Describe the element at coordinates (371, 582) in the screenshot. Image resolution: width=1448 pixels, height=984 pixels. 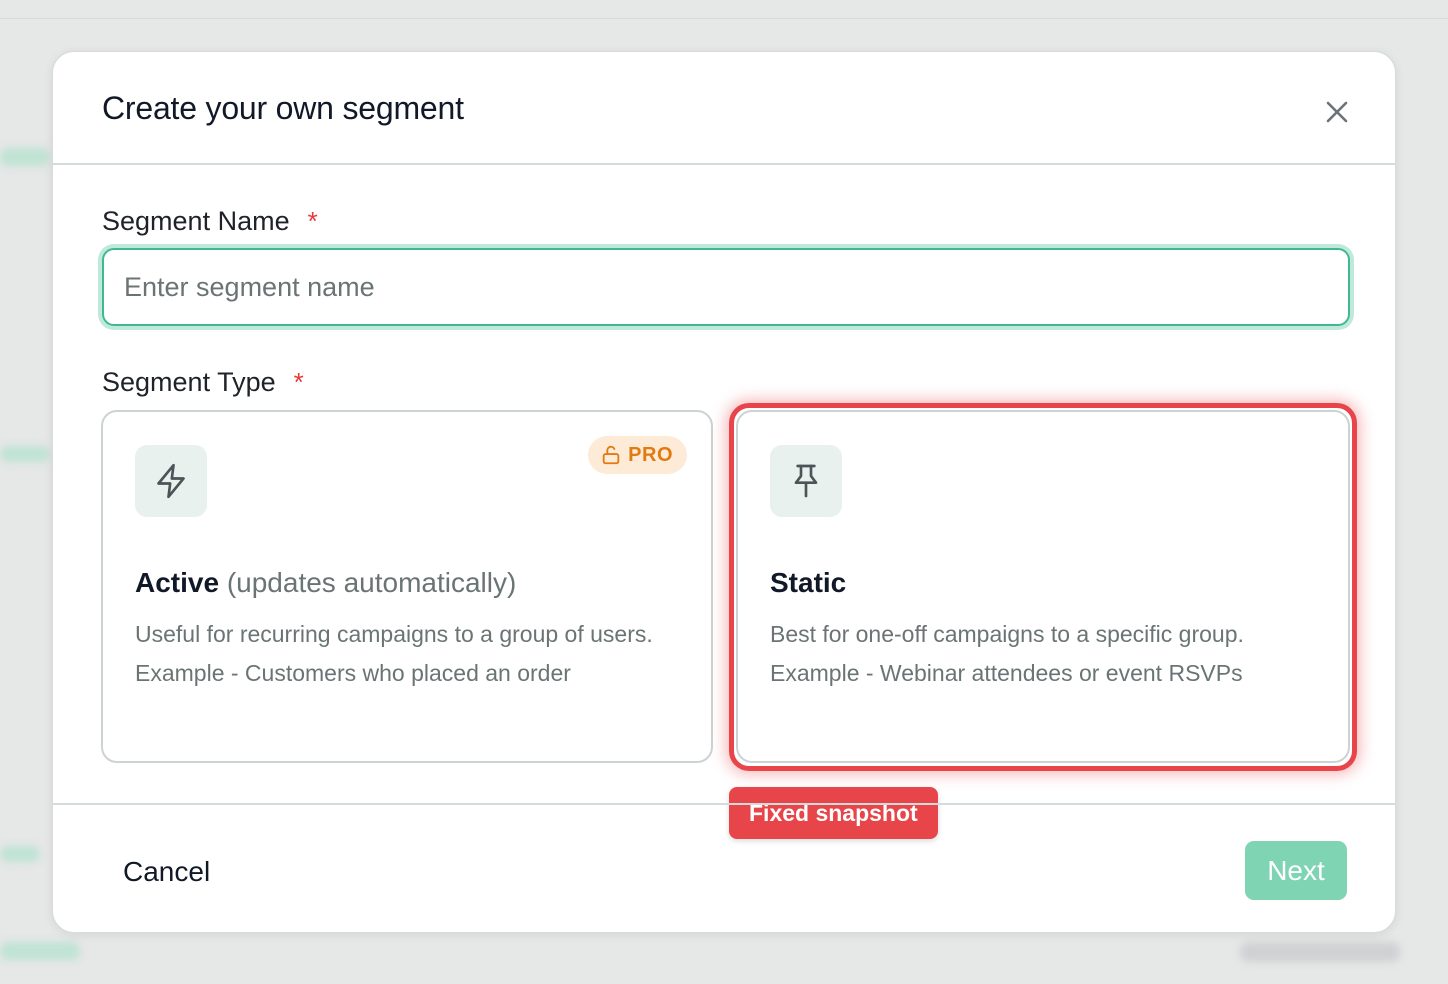
I see `option-subtitle: (updates automatically)` at that location.